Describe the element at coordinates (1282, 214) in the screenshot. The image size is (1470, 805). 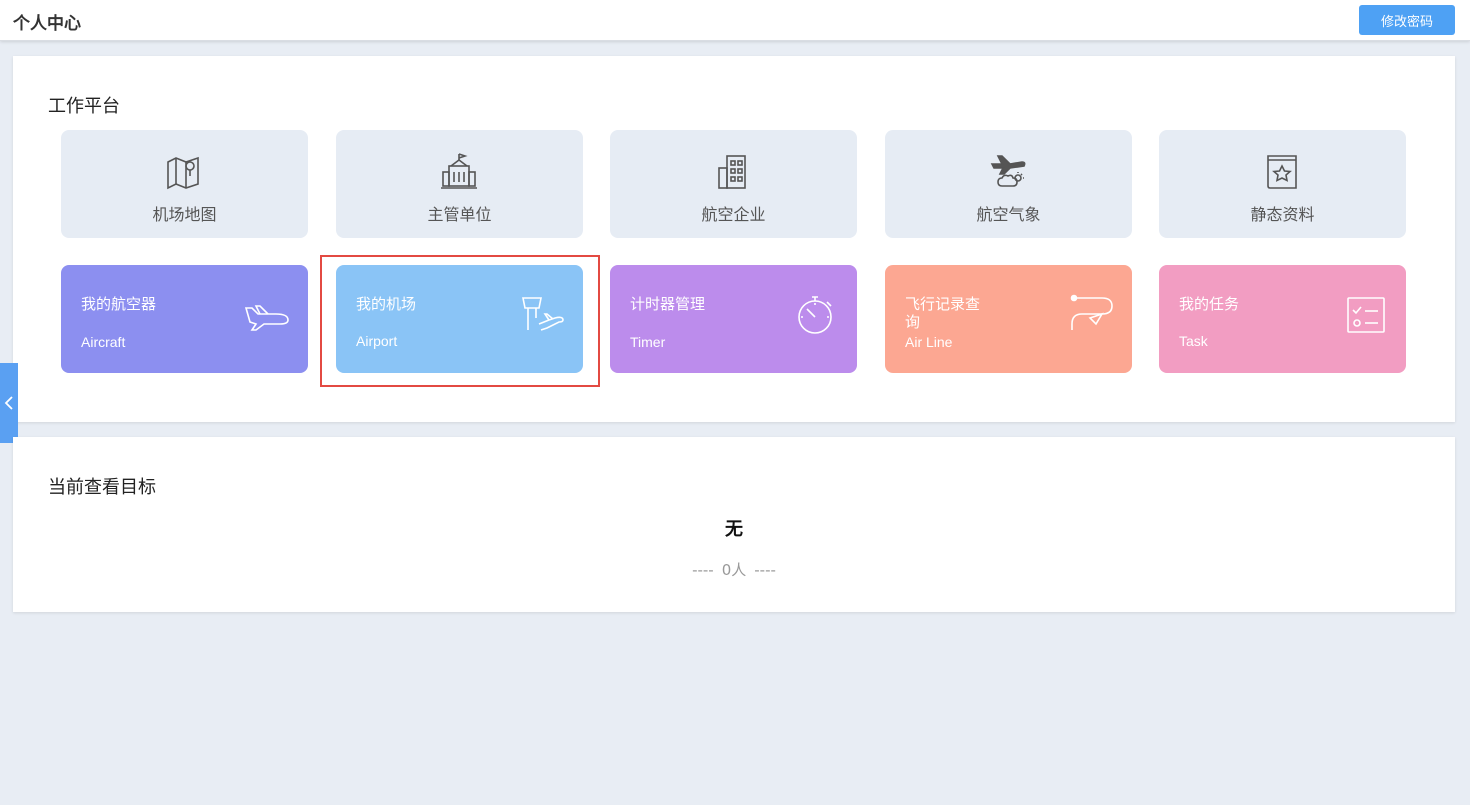
I see `quick-link-label: 静态资料` at that location.